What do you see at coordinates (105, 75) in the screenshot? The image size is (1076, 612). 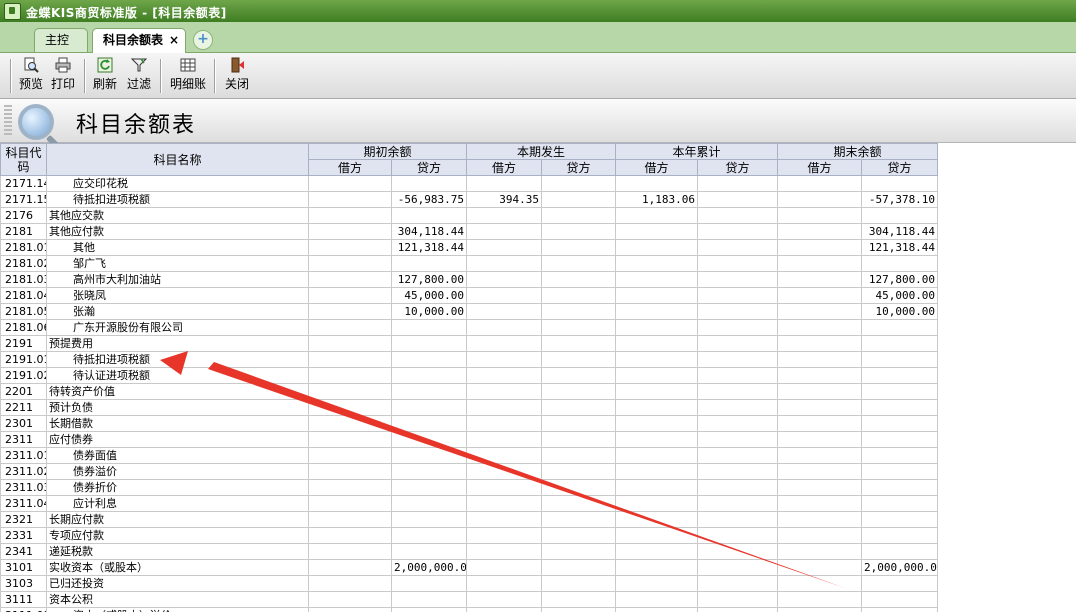 I see `refresh-button: 刷新` at bounding box center [105, 75].